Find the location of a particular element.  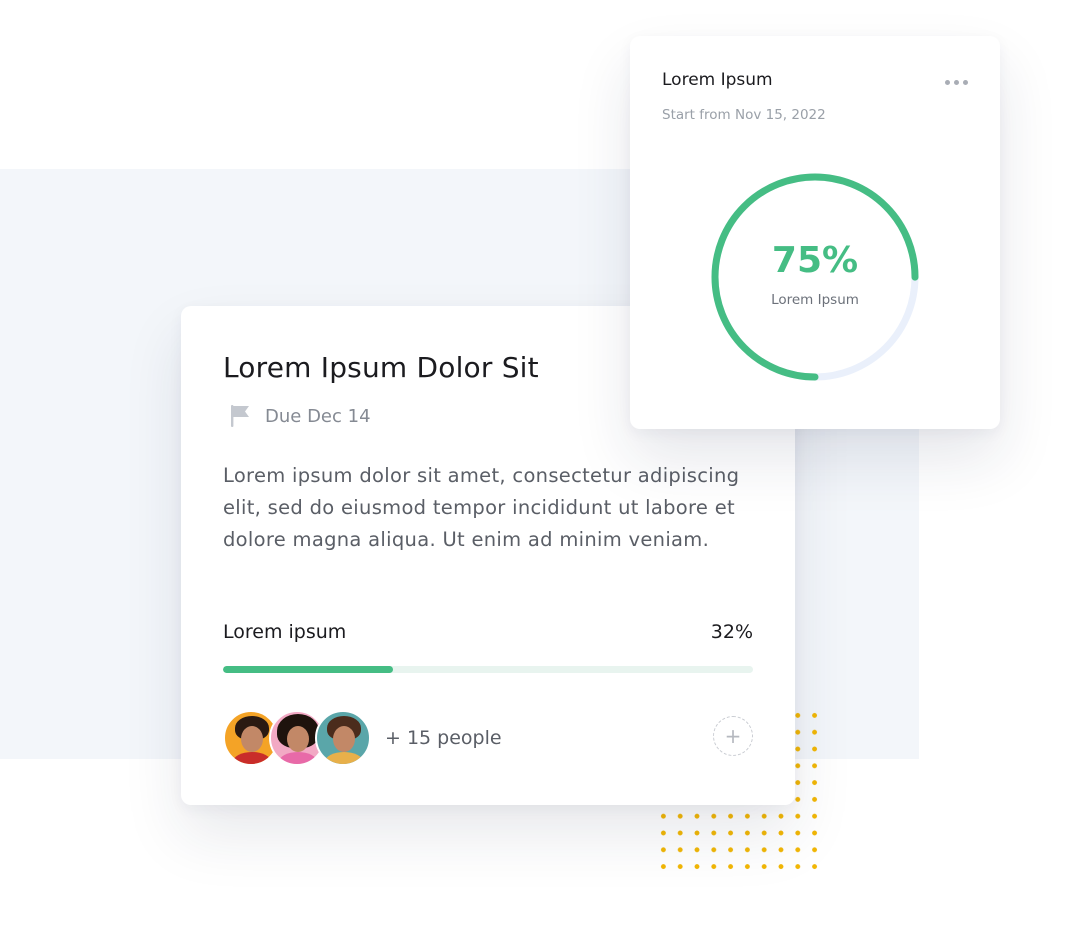

task-title: Lorem Ipsum Dolor Sit is located at coordinates (381, 367).